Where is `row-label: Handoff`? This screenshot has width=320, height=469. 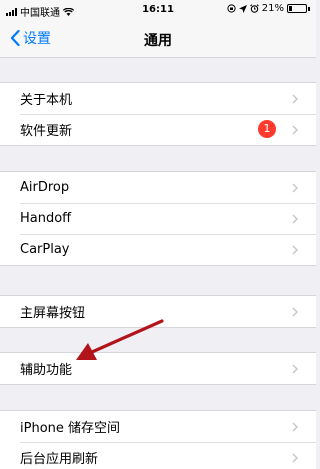
row-label: Handoff is located at coordinates (46, 218).